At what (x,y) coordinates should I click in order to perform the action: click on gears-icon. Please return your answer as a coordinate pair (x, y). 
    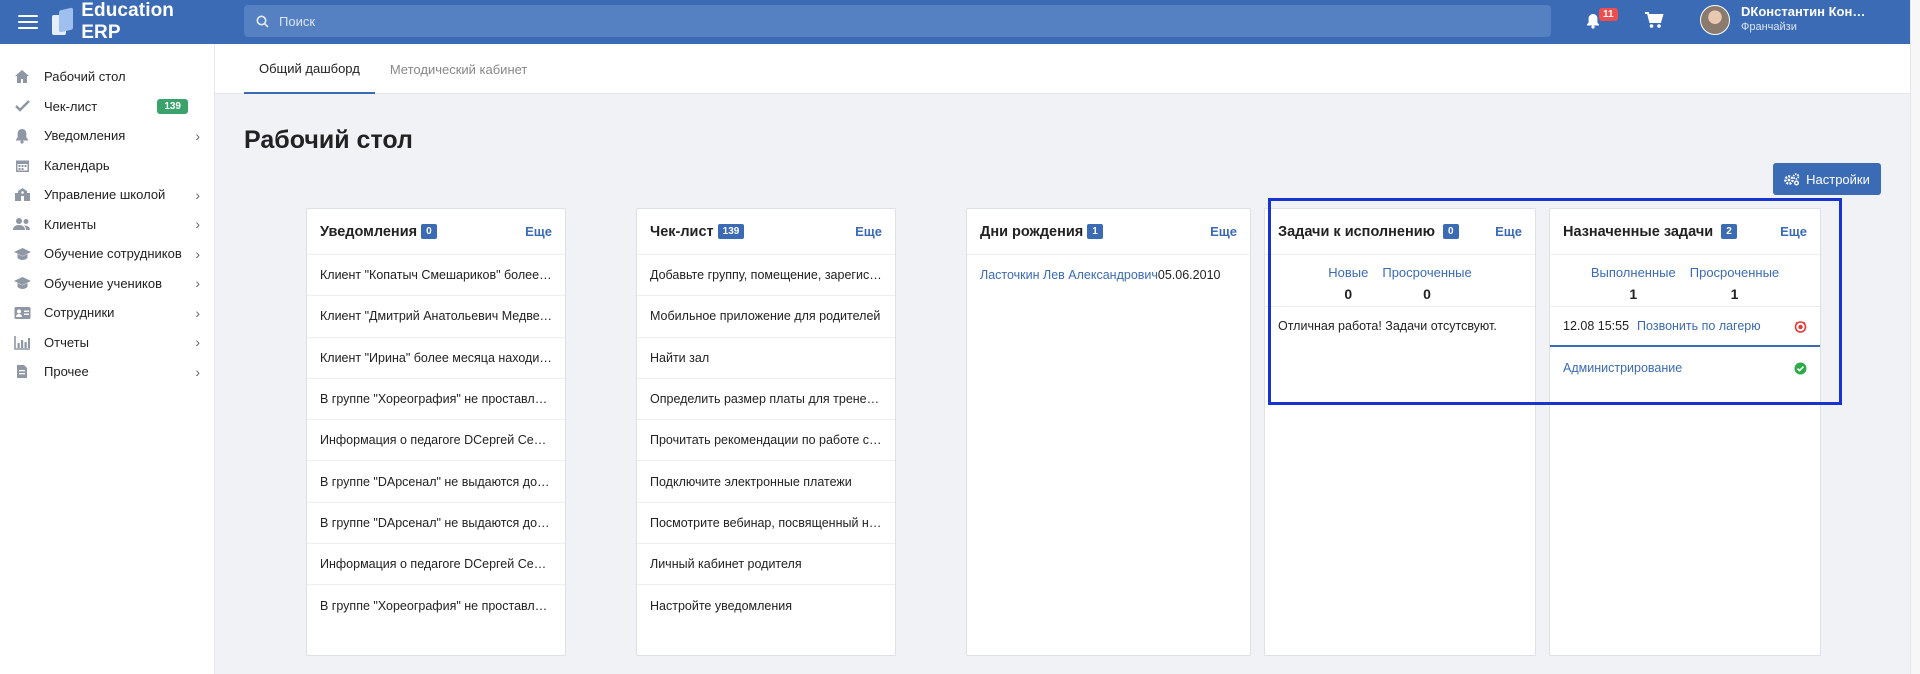
    Looking at the image, I should click on (1792, 178).